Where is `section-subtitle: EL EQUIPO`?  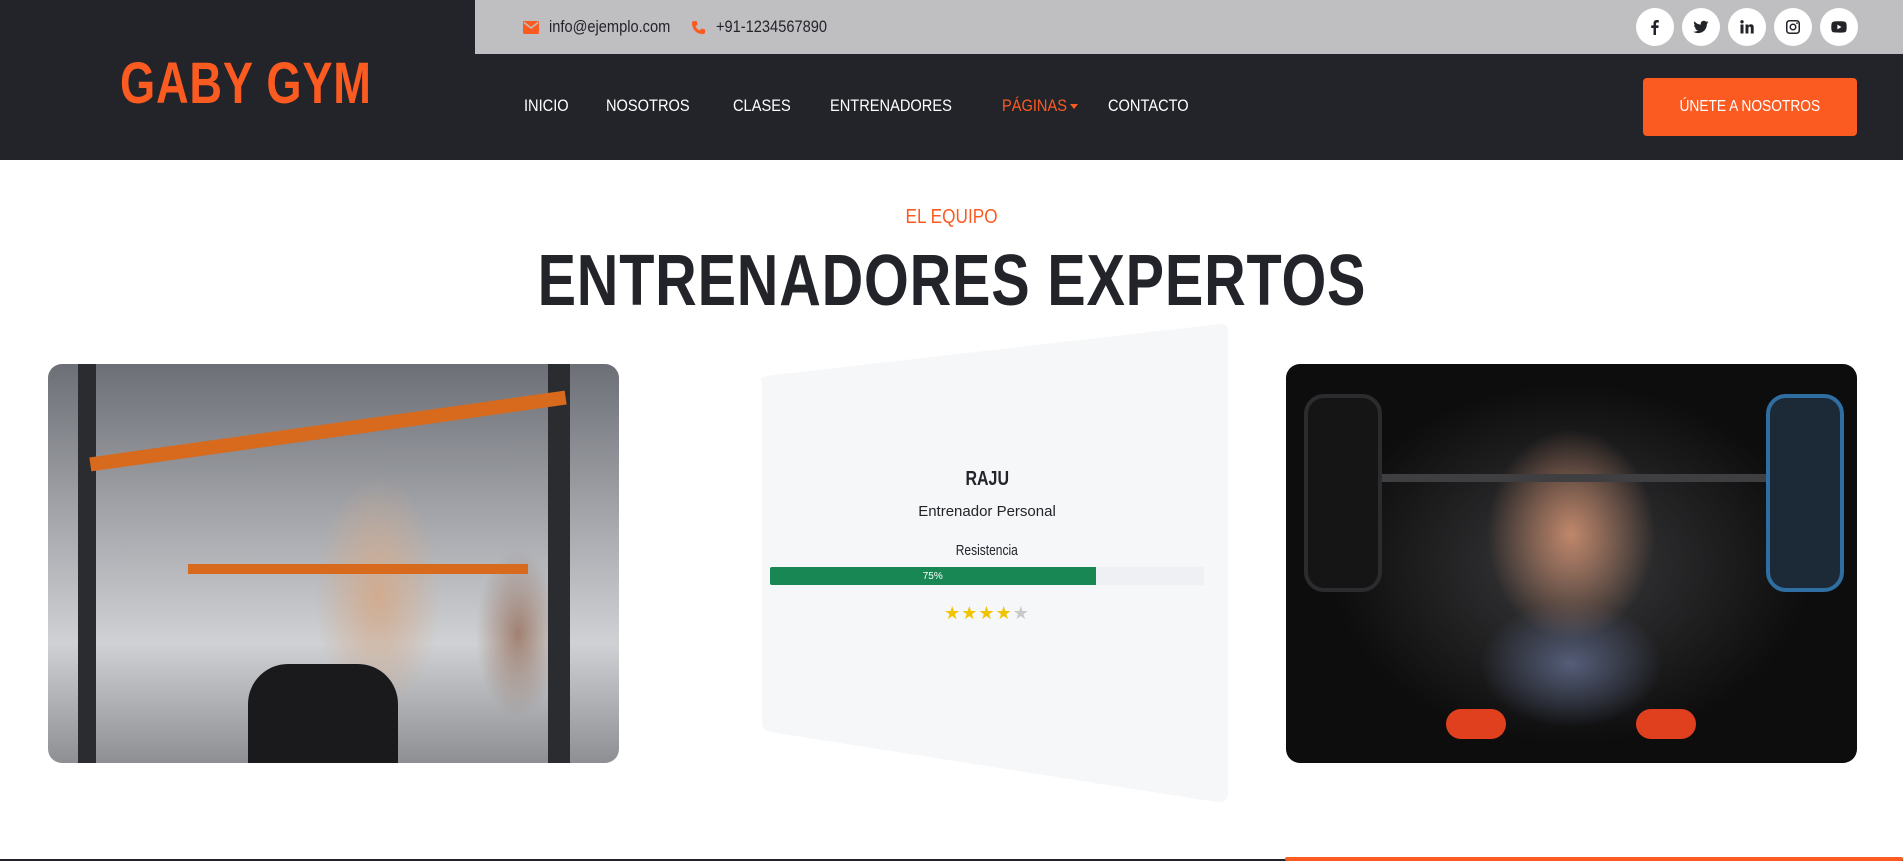
section-subtitle: EL EQUIPO is located at coordinates (951, 217).